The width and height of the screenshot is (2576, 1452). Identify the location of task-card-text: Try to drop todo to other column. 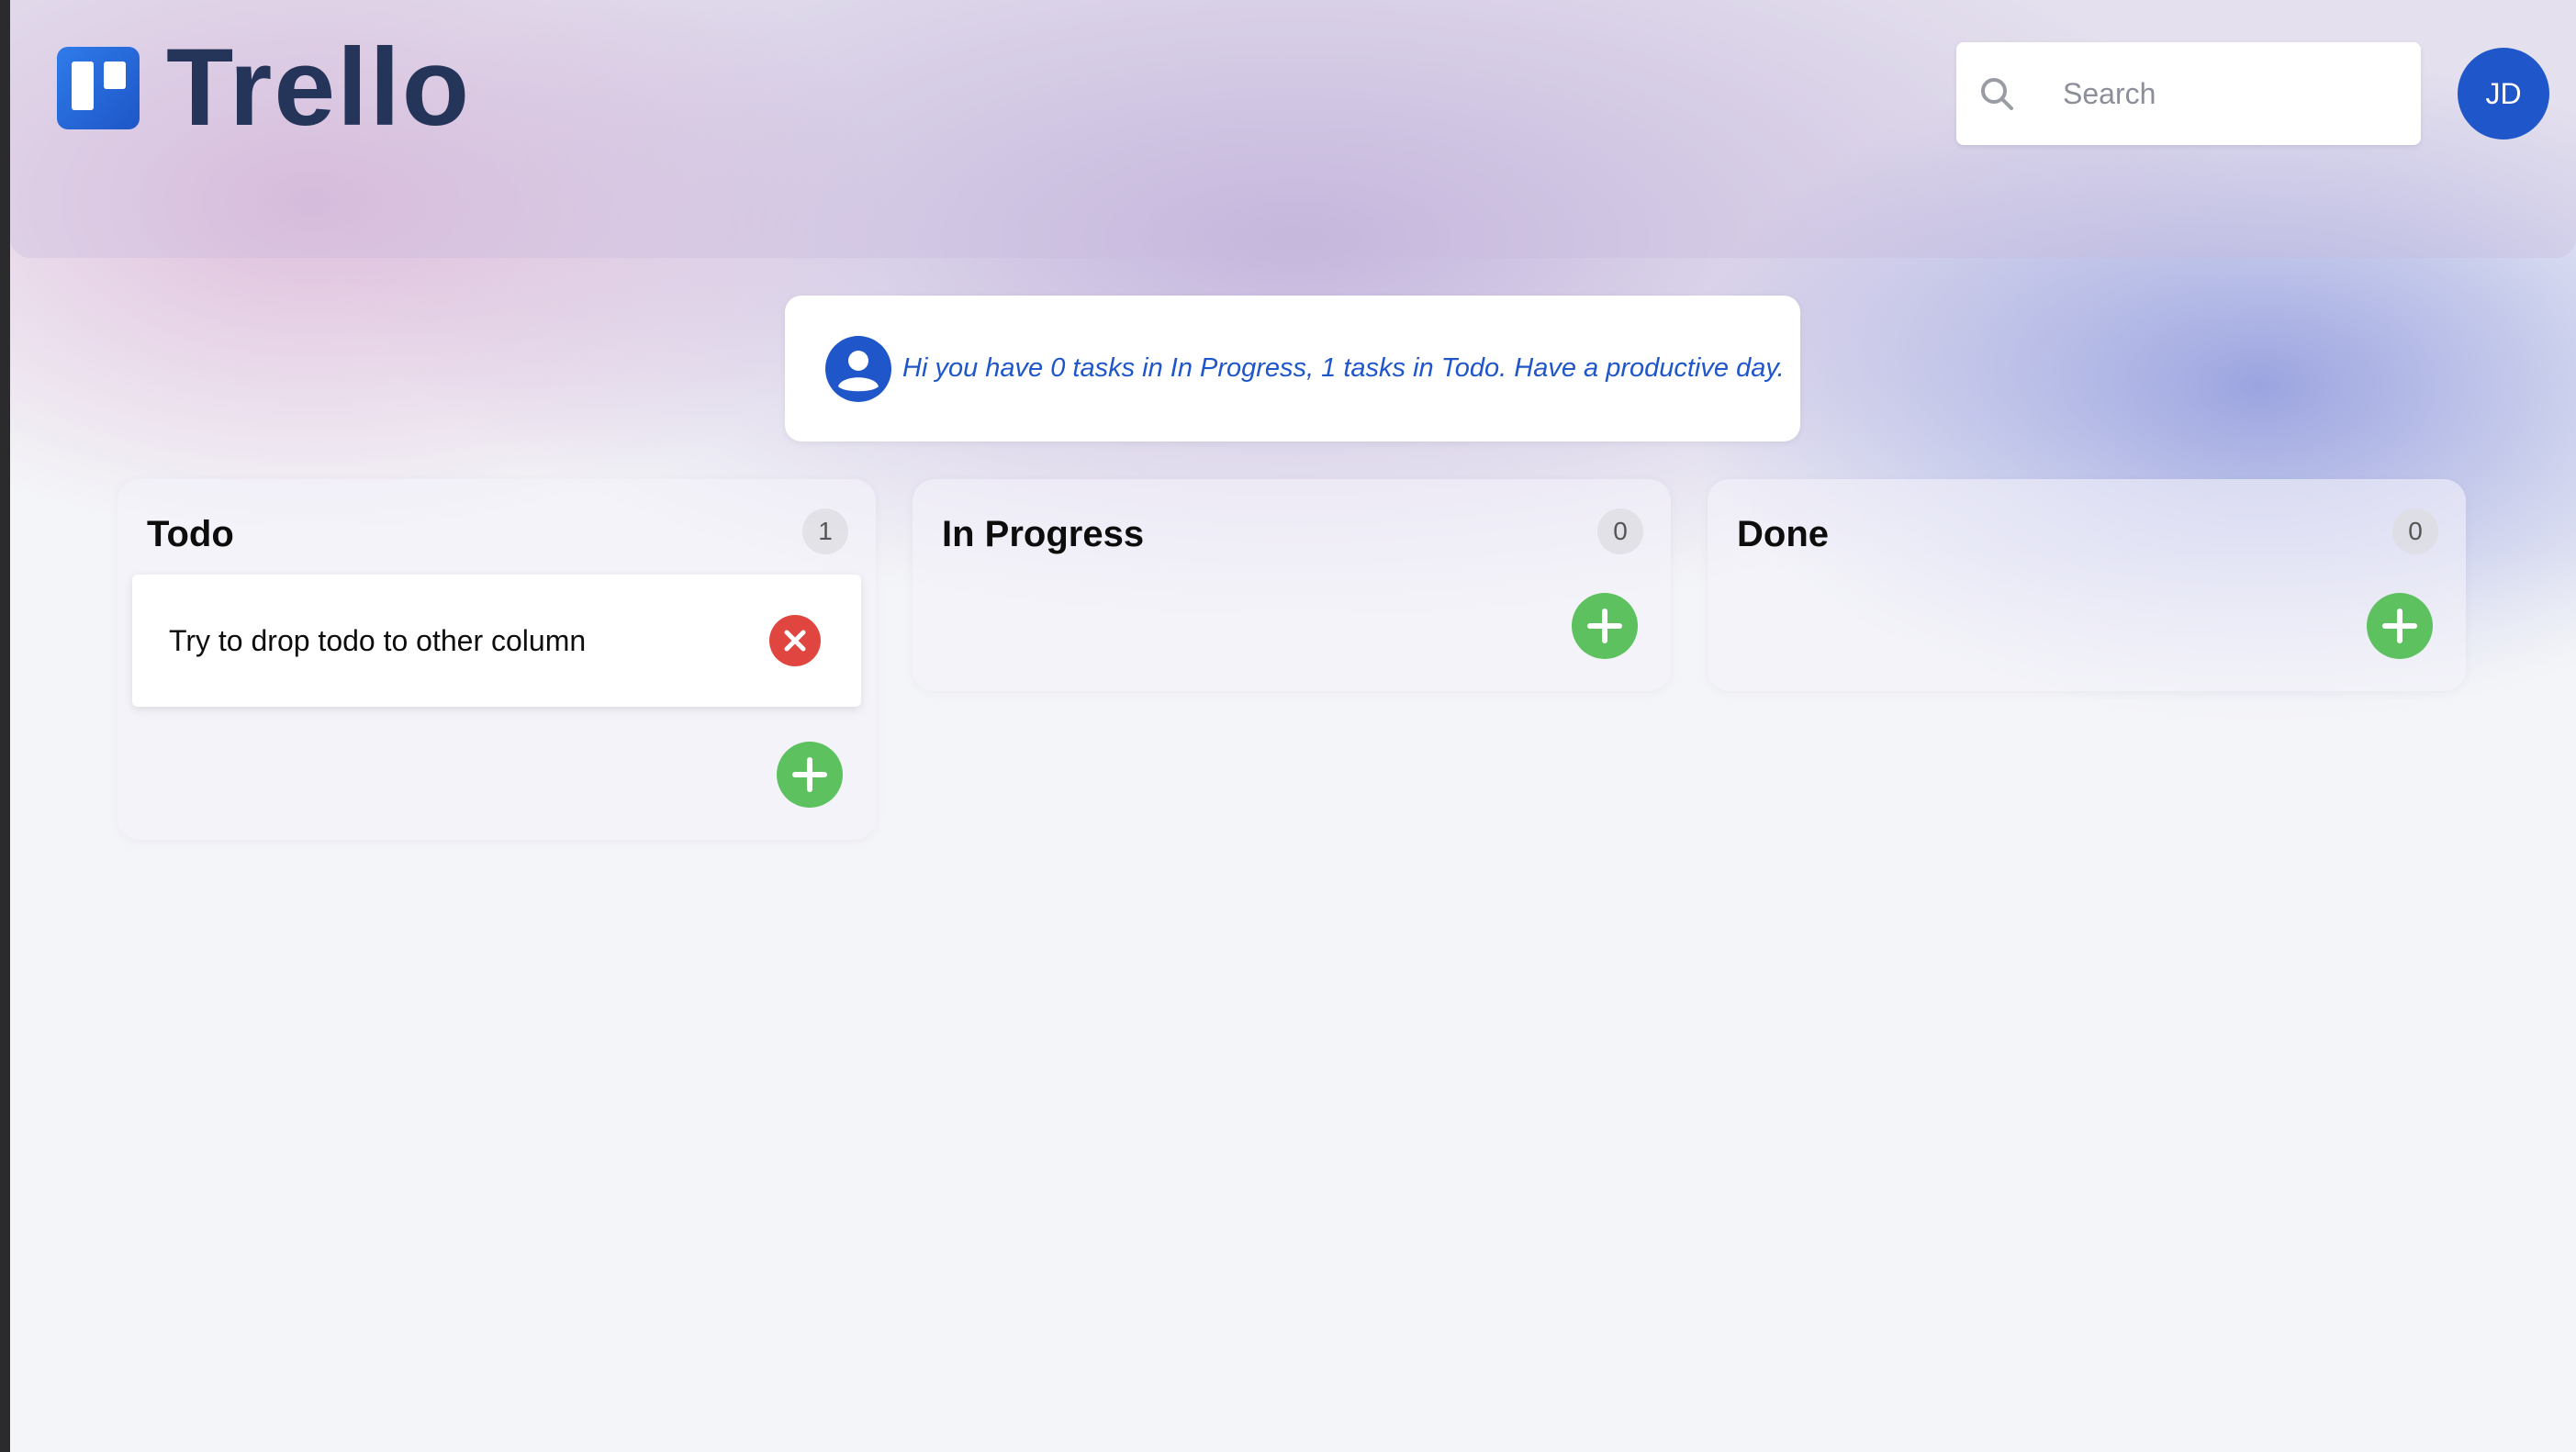
(378, 640).